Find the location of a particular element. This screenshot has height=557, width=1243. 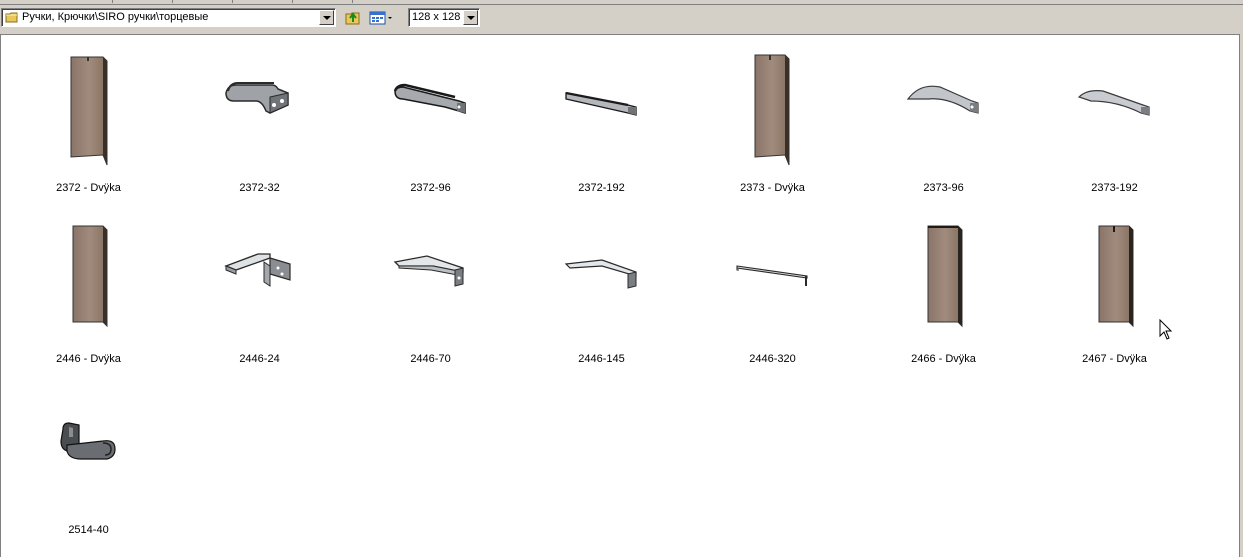

handle-rail-icon is located at coordinates (772, 285).